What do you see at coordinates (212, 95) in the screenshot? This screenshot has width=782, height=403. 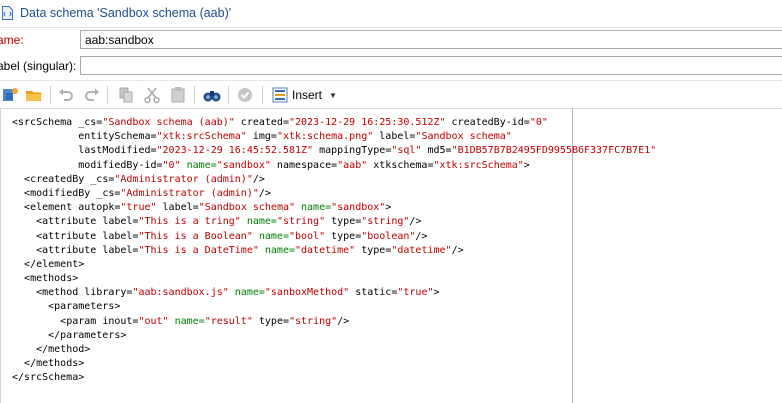 I see `find-icon` at bounding box center [212, 95].